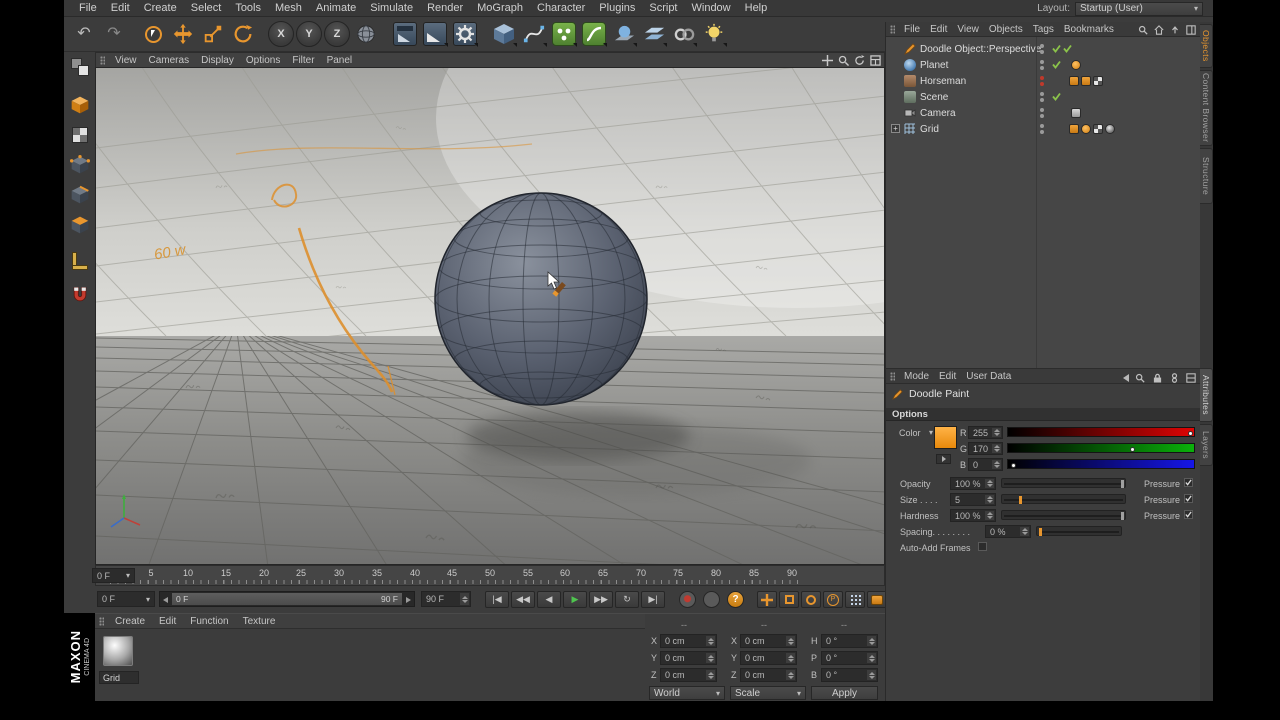 Image resolution: width=1280 pixels, height=720 pixels. What do you see at coordinates (1174, 378) in the screenshot?
I see `link-icon` at bounding box center [1174, 378].